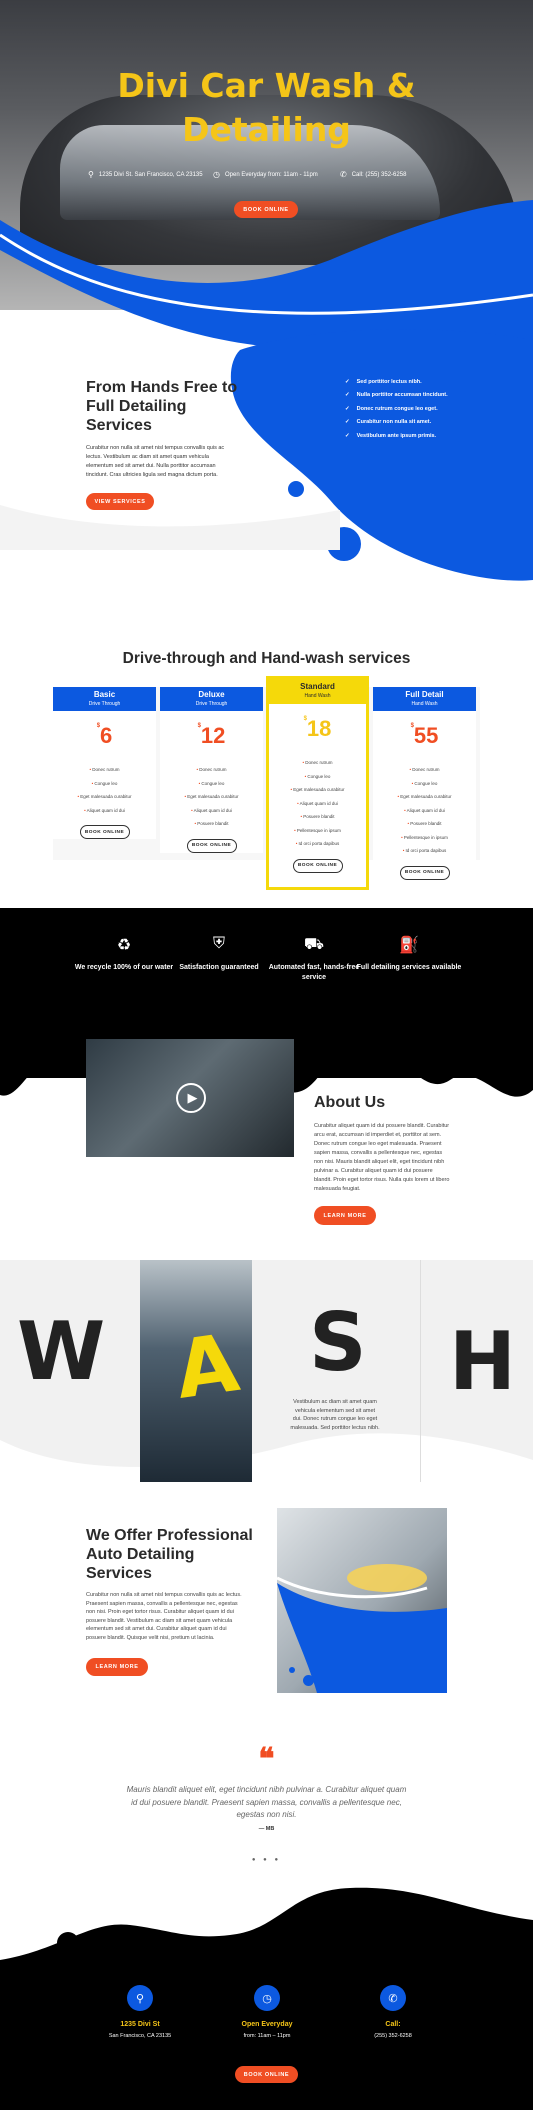 The image size is (533, 2110). I want to click on plan-price: $12, so click(211, 743).